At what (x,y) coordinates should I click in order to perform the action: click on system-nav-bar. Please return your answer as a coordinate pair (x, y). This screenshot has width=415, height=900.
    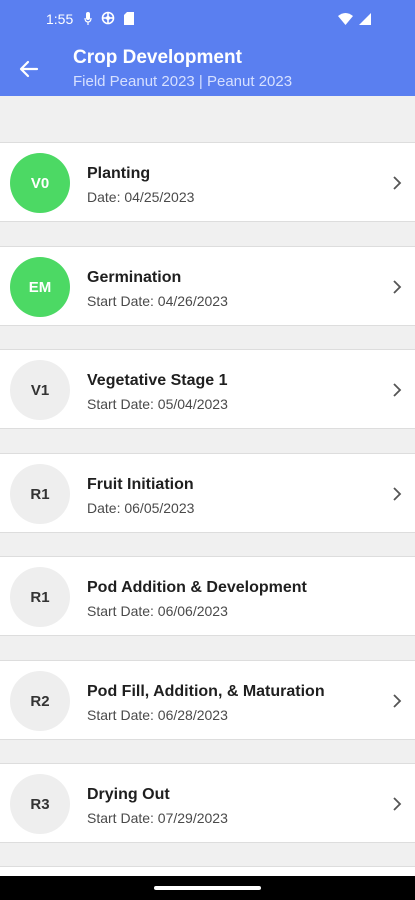
    Looking at the image, I should click on (207, 888).